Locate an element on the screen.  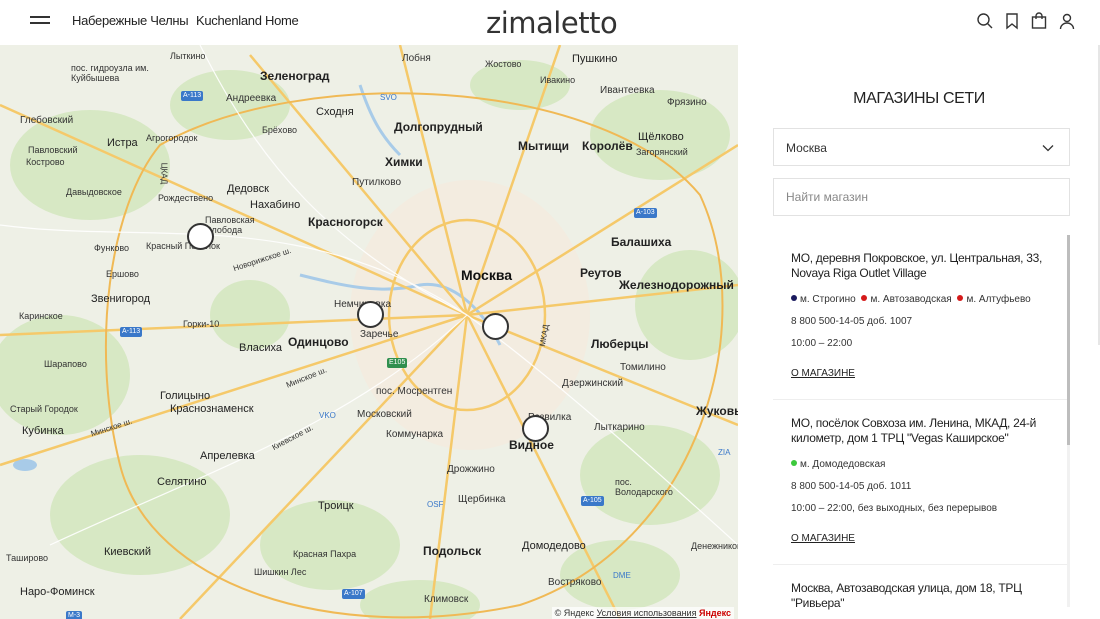
city-select: Москва is located at coordinates (921, 147).